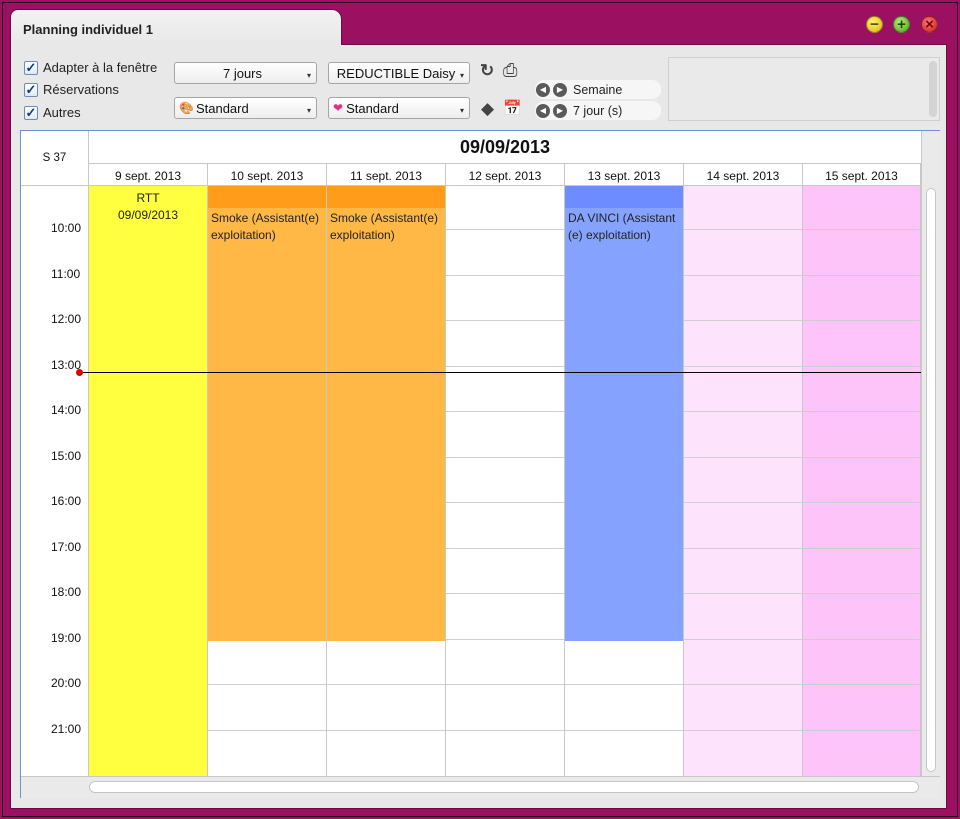 The image size is (960, 819). Describe the element at coordinates (66, 228) in the screenshot. I see `hour-label: 10:00` at that location.